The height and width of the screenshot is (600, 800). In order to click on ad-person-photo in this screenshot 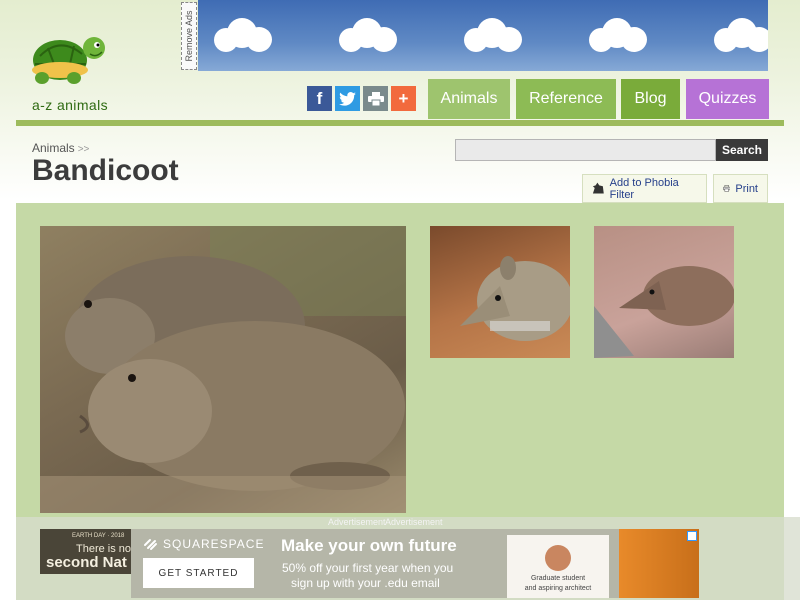, I will do `click(558, 558)`.